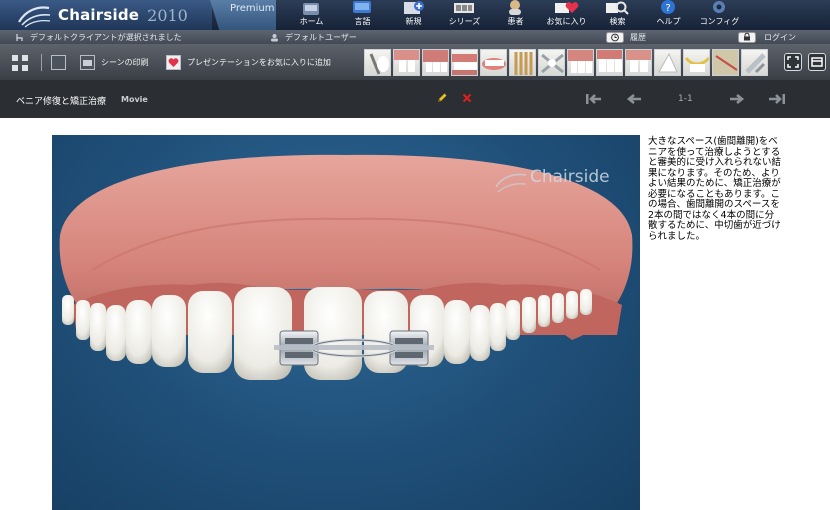 The image size is (830, 510). What do you see at coordinates (98, 37) in the screenshot?
I see `client-status: デフォルトクライアントが選択されました` at bounding box center [98, 37].